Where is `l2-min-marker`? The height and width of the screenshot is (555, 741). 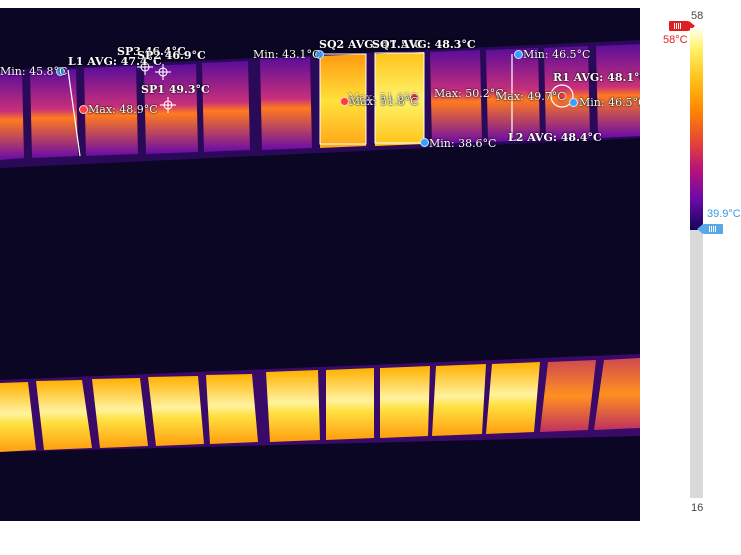
l2-min-marker is located at coordinates (518, 54).